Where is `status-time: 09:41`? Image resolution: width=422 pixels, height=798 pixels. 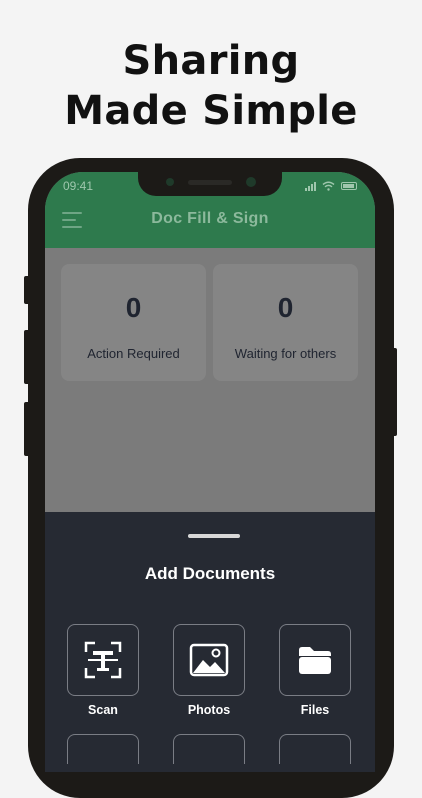 status-time: 09:41 is located at coordinates (78, 186).